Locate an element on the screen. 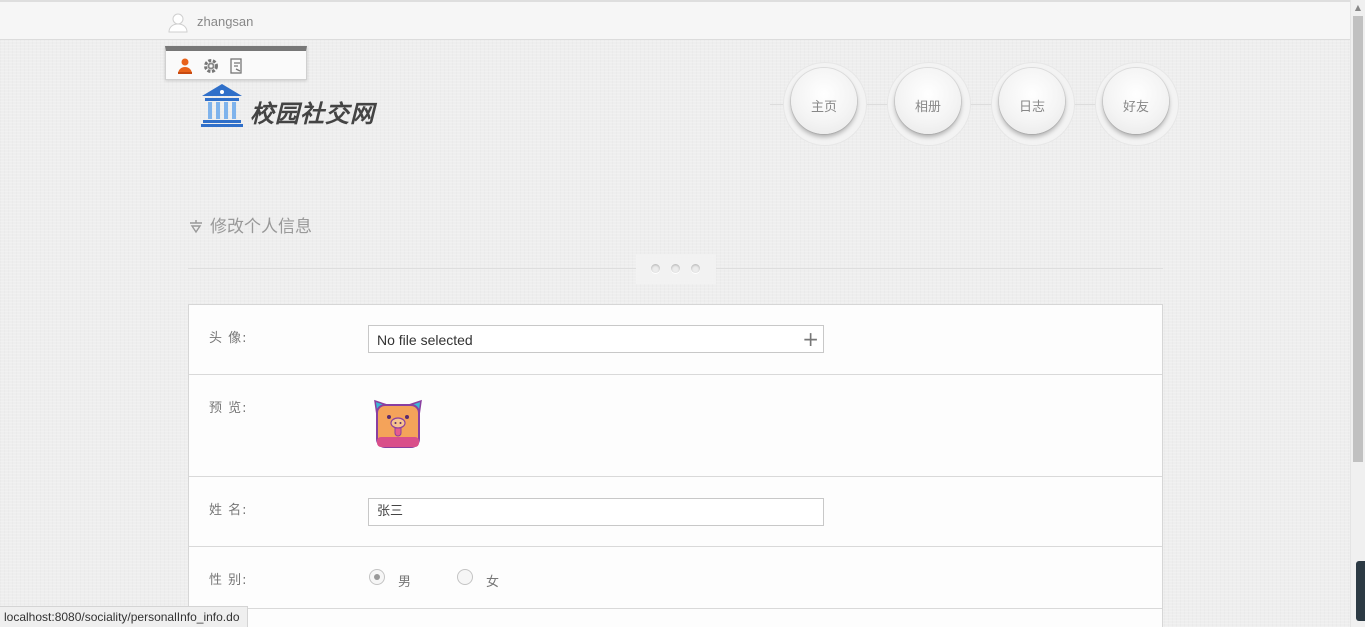 This screenshot has height=627, width=1365. scroll-up-icon: ▲ is located at coordinates (1358, 8).